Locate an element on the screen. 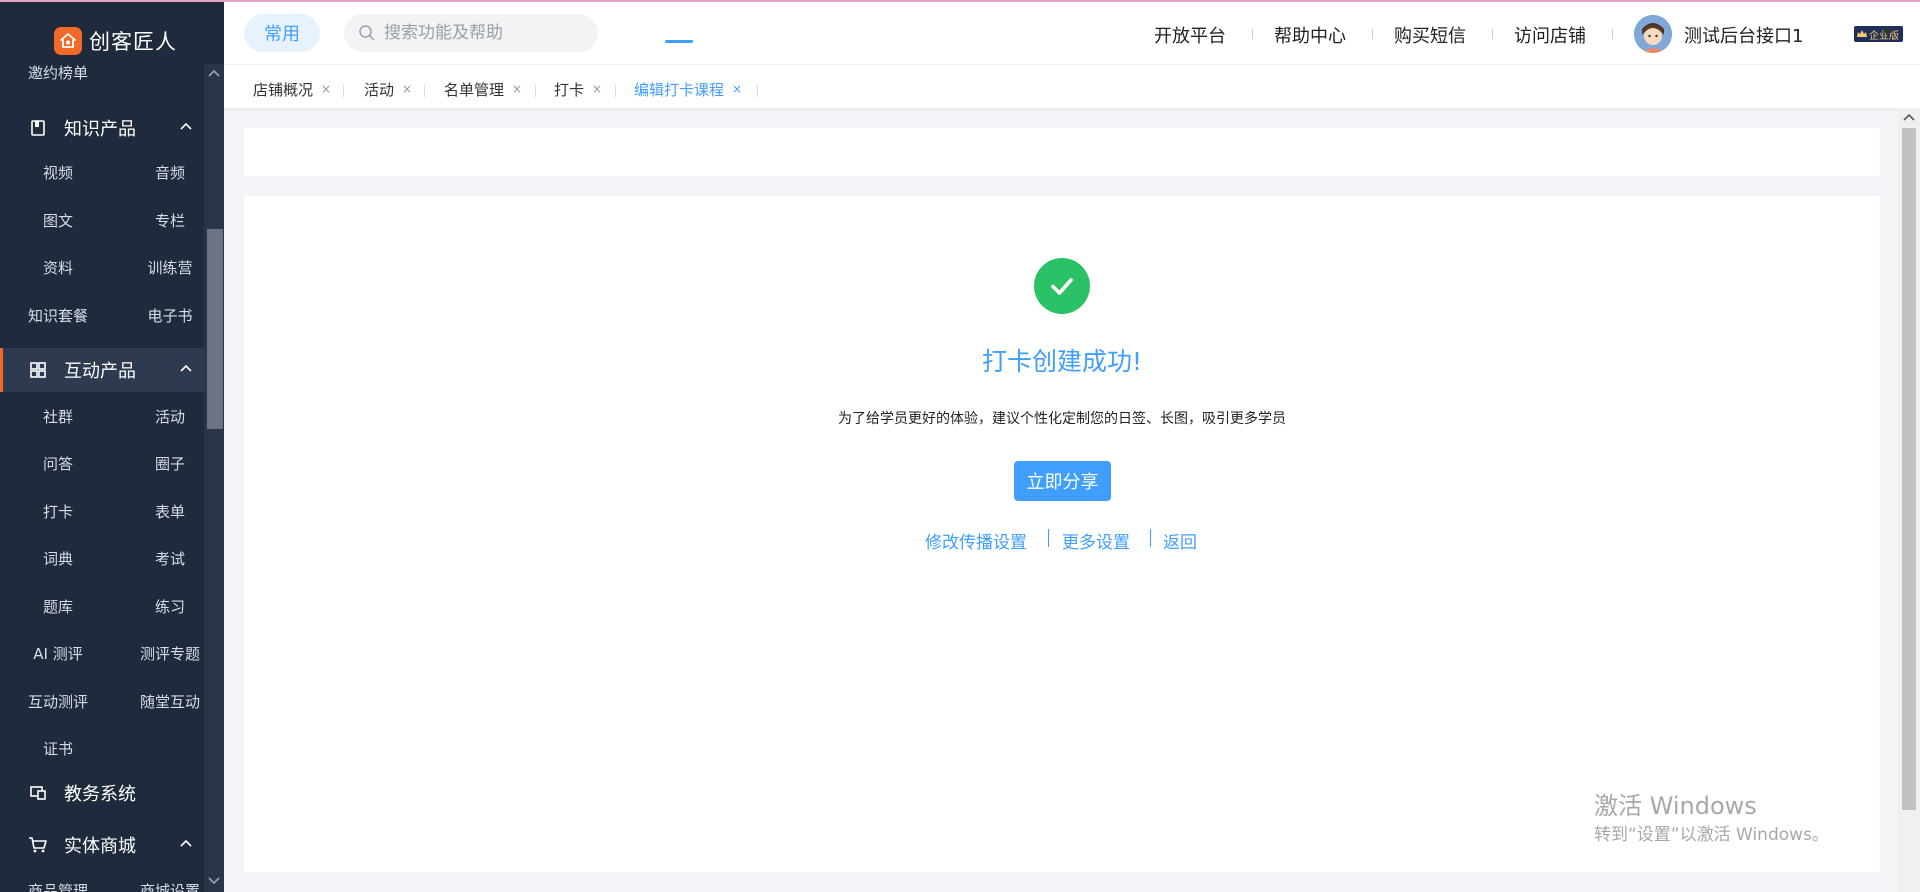 The width and height of the screenshot is (1920, 892). sidebar-group-label: 知识产品 is located at coordinates (100, 129).